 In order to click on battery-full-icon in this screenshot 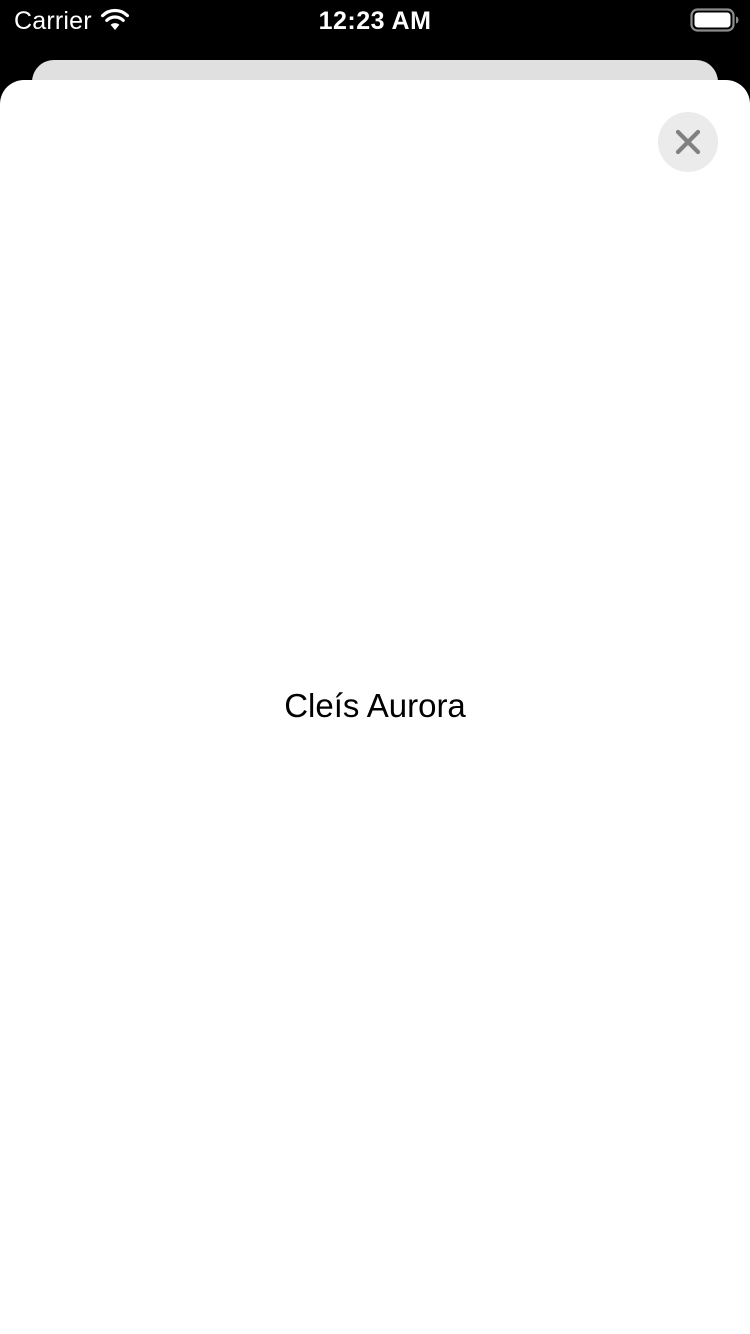, I will do `click(714, 20)`.